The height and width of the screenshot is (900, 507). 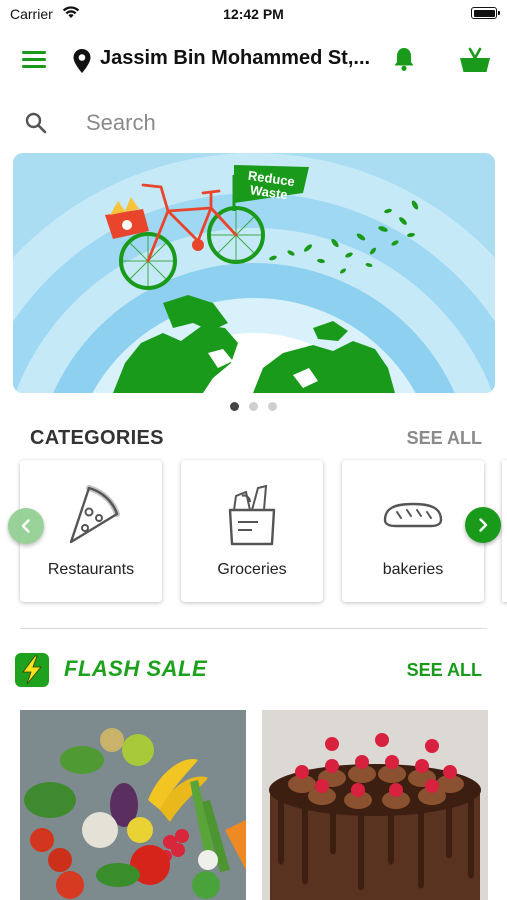 I want to click on categories-prev-button, so click(x=26, y=526).